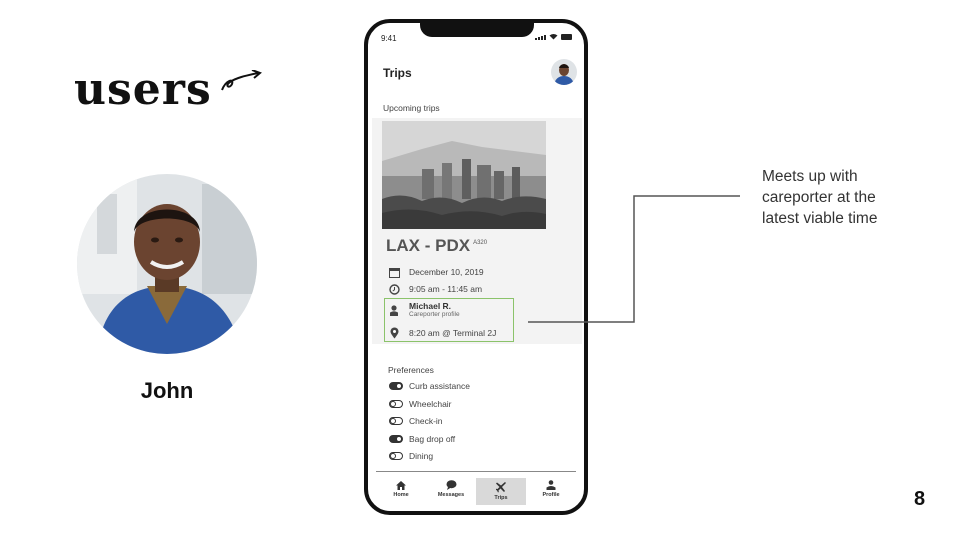 The image size is (960, 540). Describe the element at coordinates (819, 197) in the screenshot. I see `annotation-line: careporter at the` at that location.